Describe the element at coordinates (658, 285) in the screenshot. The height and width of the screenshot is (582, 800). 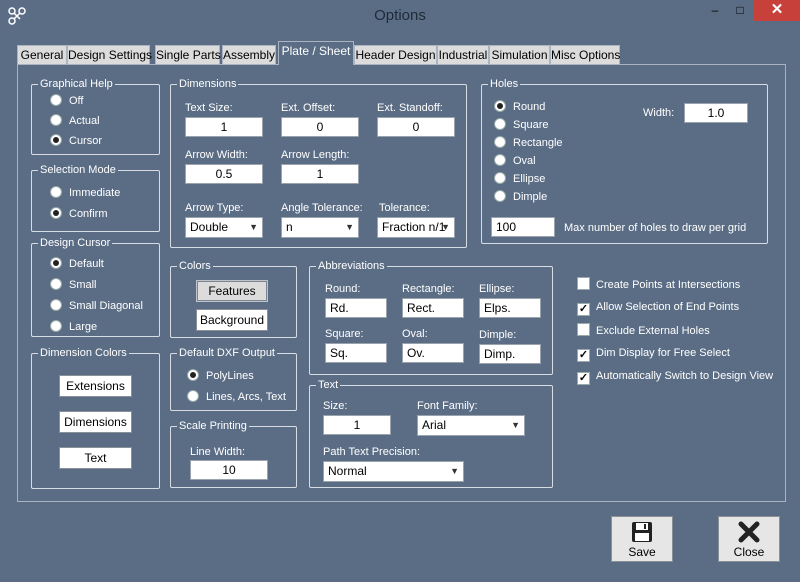
I see `checkbox-create-points: Create Points at Intersections` at that location.